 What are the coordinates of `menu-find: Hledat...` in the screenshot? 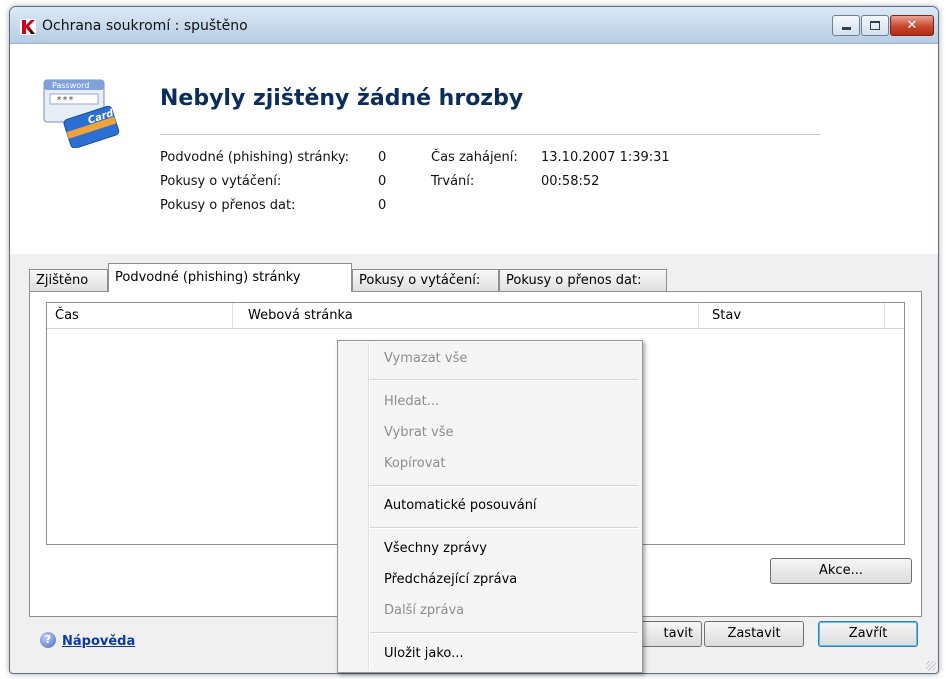 It's located at (411, 401).